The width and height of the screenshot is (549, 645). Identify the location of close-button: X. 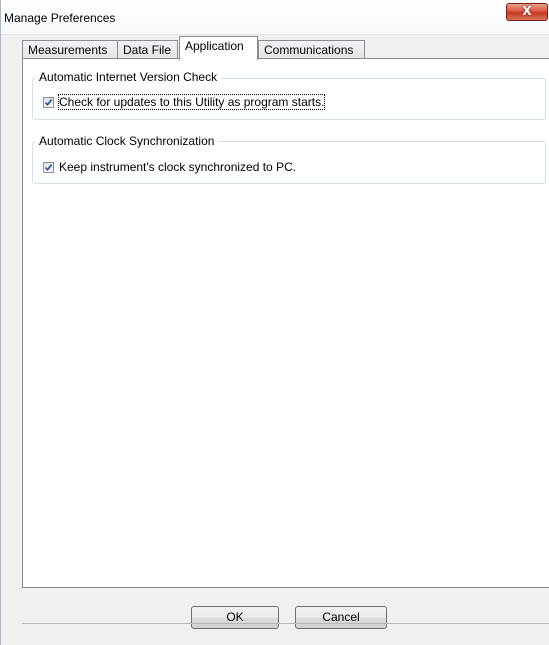
(527, 12).